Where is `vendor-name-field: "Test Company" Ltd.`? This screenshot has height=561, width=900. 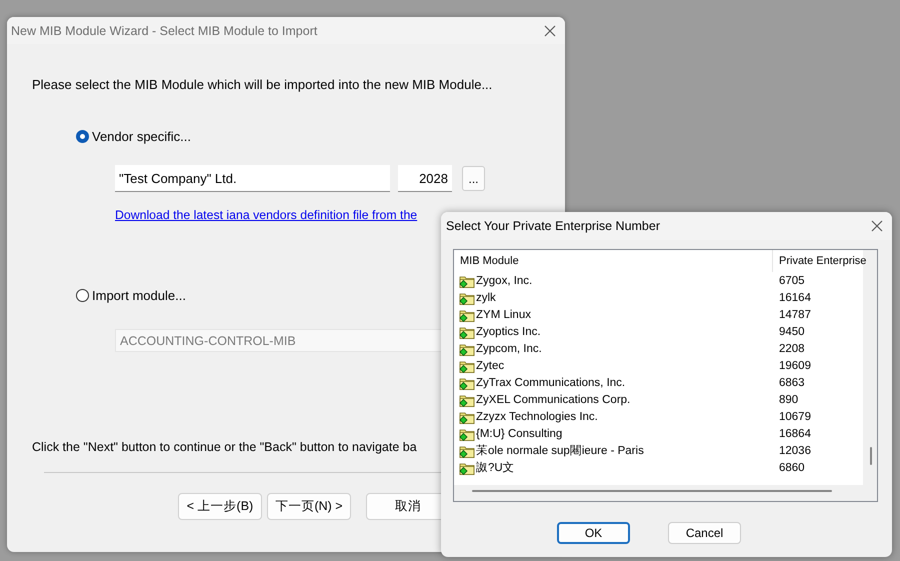 vendor-name-field: "Test Company" Ltd. is located at coordinates (252, 178).